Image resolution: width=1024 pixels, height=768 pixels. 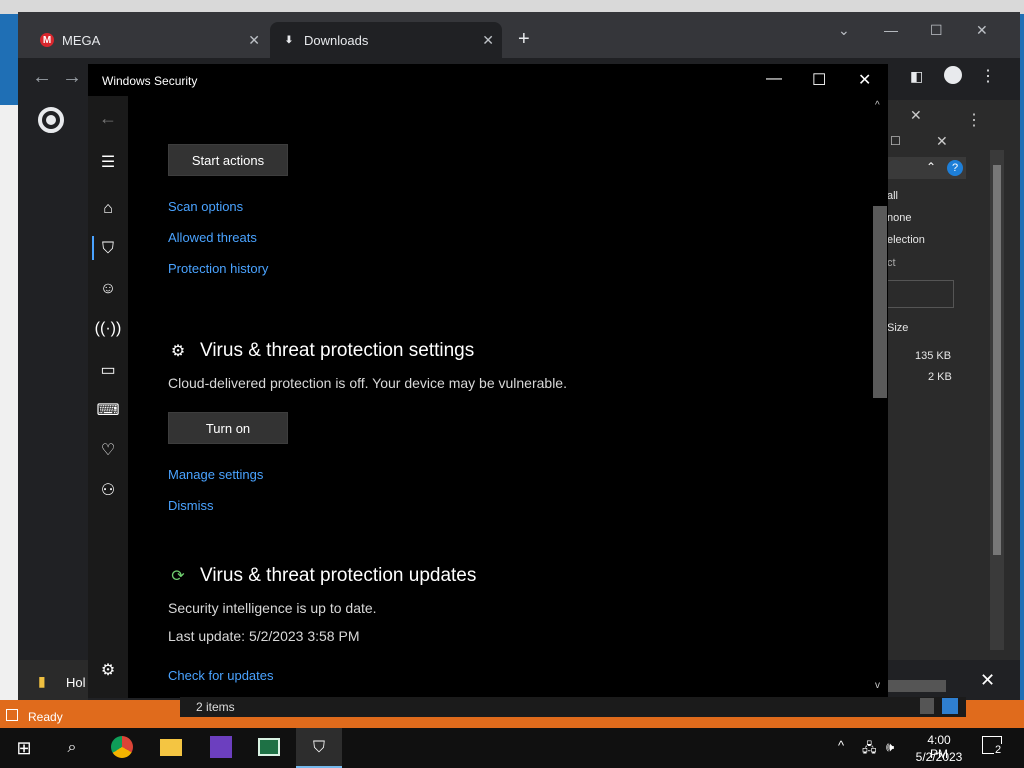 What do you see at coordinates (53, 399) in the screenshot?
I see `chrome-sidebar` at bounding box center [53, 399].